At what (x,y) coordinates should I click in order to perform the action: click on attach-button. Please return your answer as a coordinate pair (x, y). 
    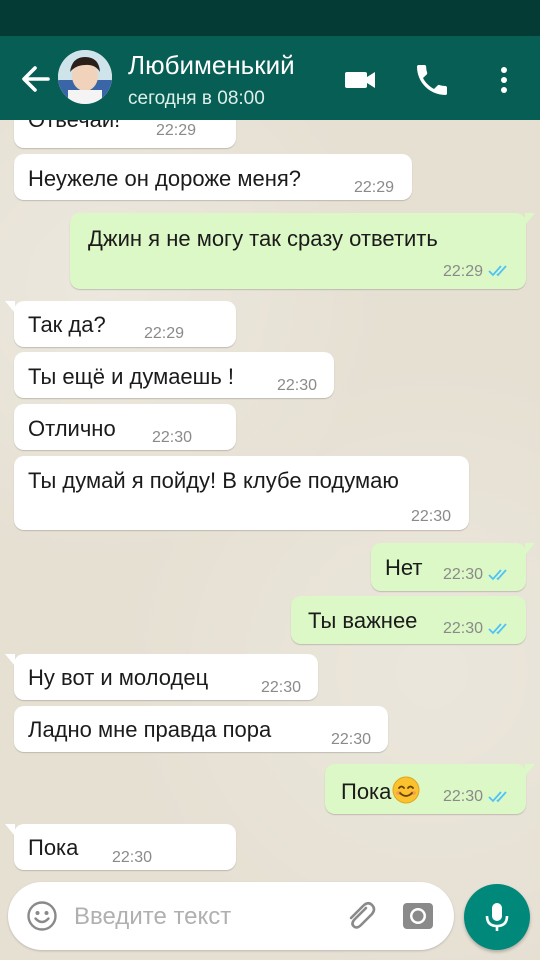
    Looking at the image, I should click on (360, 916).